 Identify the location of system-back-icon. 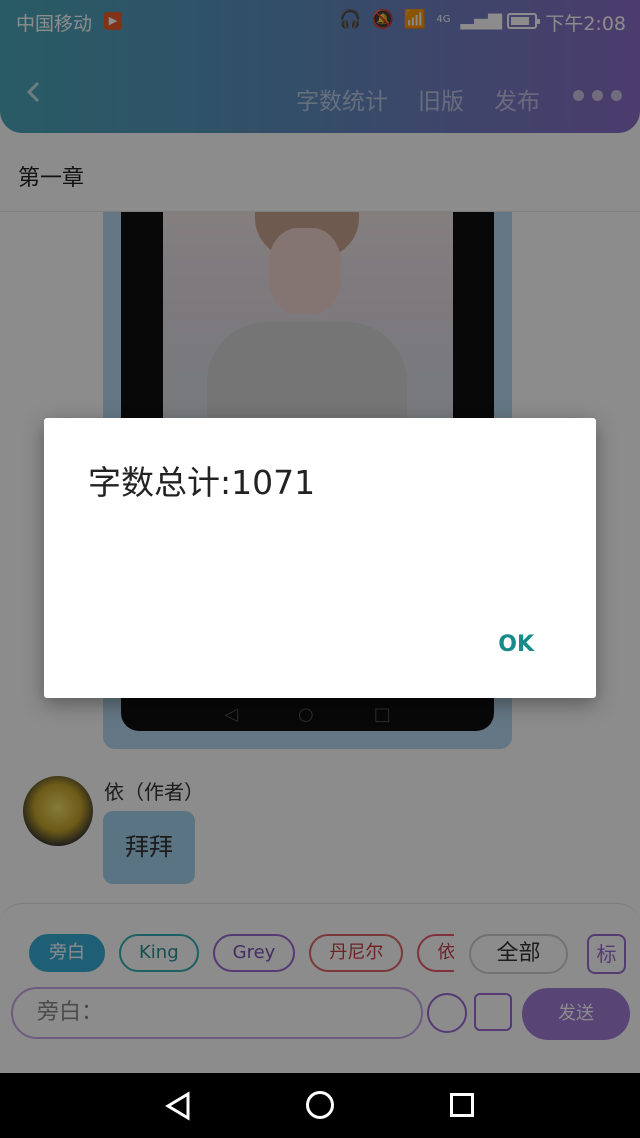
(178, 1106).